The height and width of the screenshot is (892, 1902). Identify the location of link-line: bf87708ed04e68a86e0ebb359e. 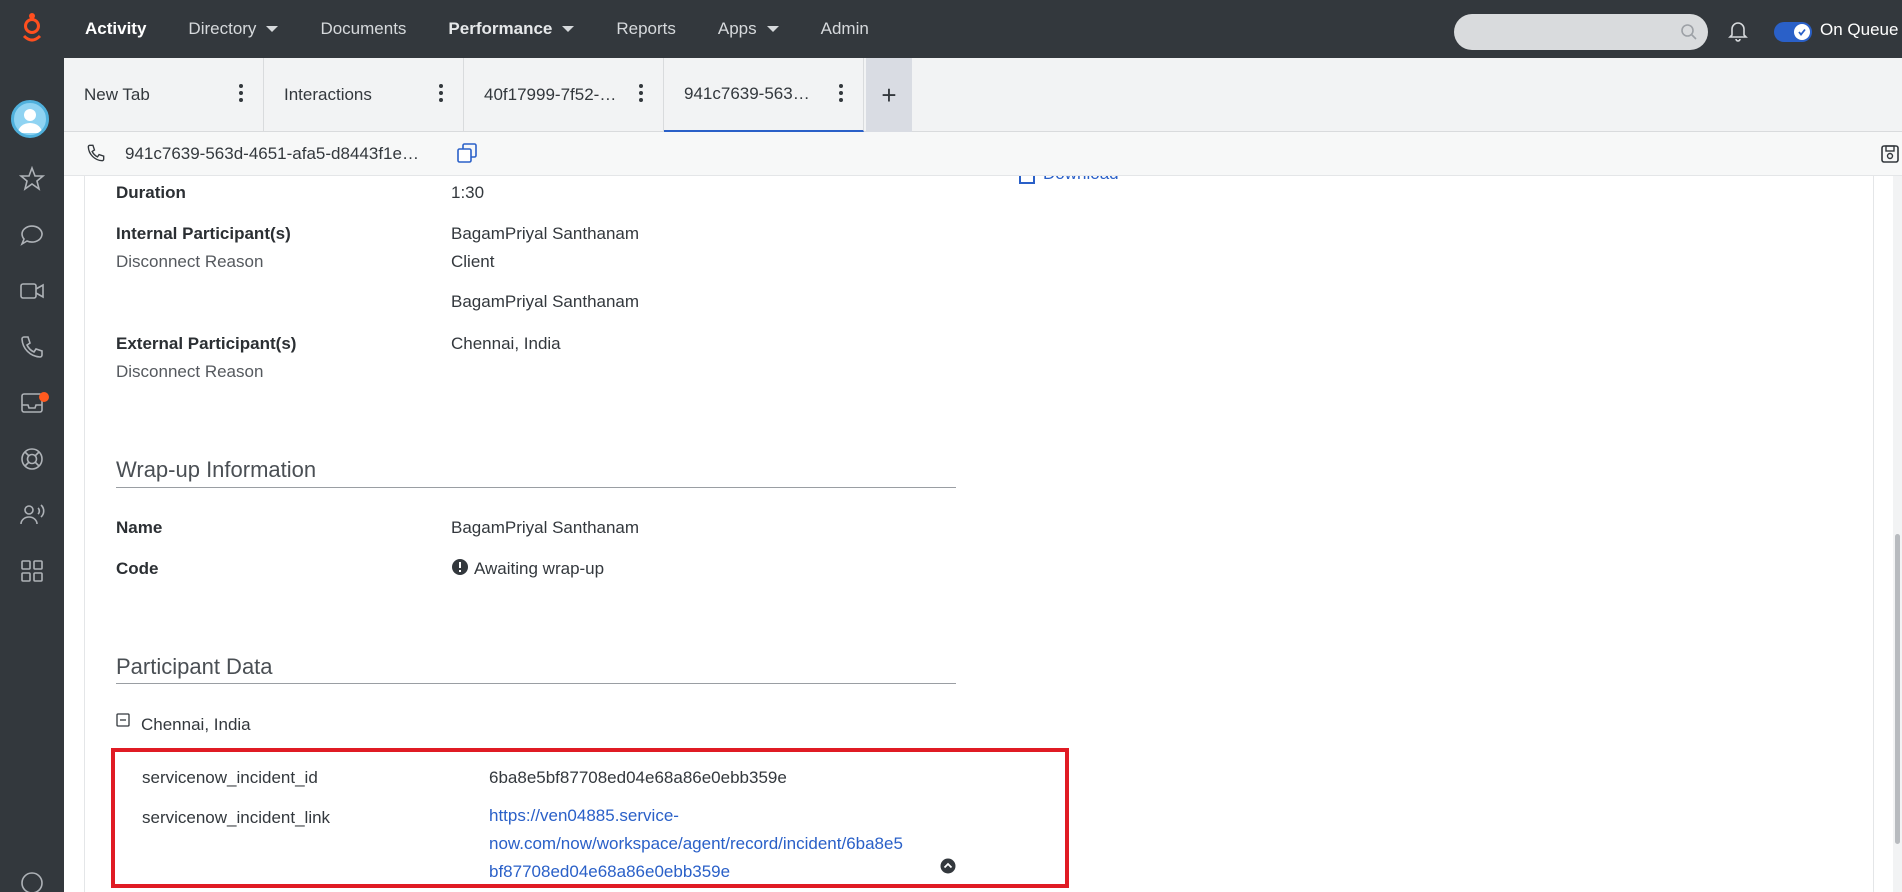
(714, 872).